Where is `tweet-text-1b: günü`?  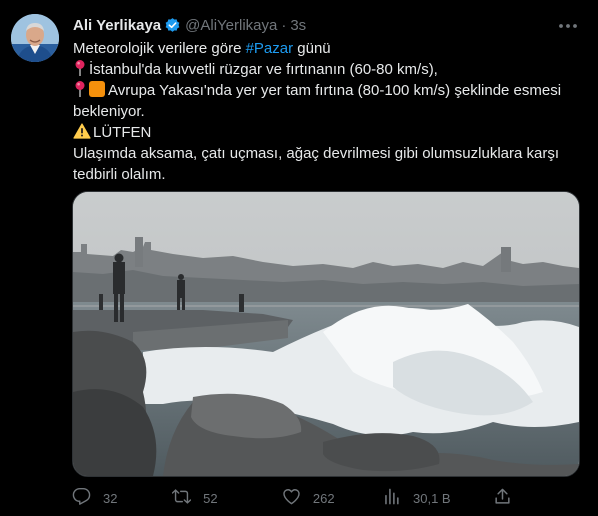 tweet-text-1b: günü is located at coordinates (312, 48).